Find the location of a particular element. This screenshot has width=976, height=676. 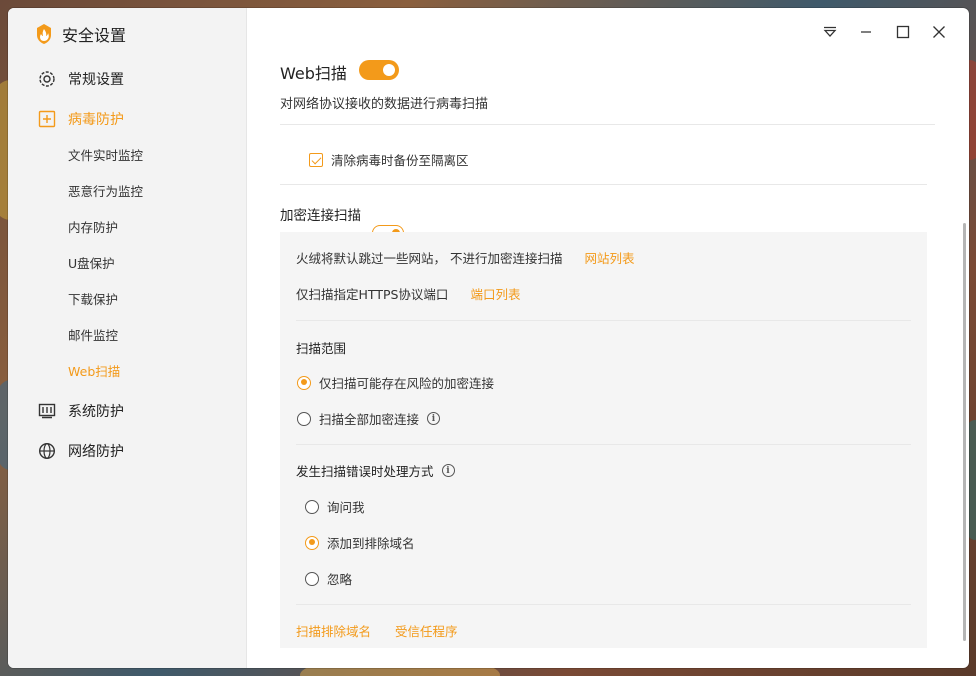

huorong-logo-icon is located at coordinates (44, 34).